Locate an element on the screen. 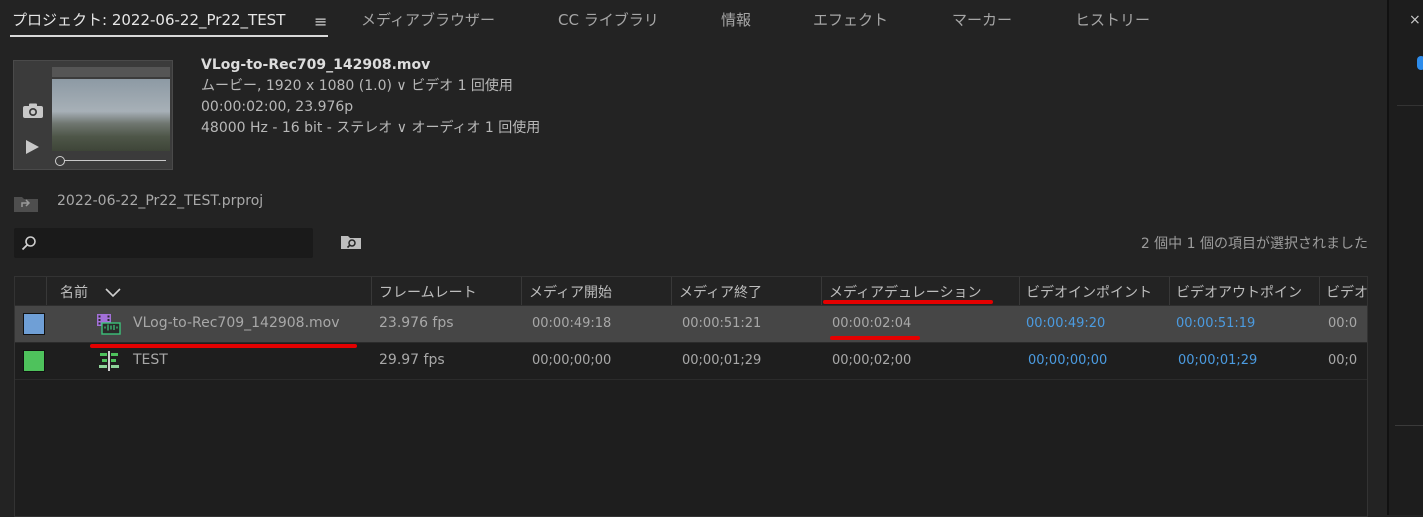  scrubber-handle is located at coordinates (60, 161).